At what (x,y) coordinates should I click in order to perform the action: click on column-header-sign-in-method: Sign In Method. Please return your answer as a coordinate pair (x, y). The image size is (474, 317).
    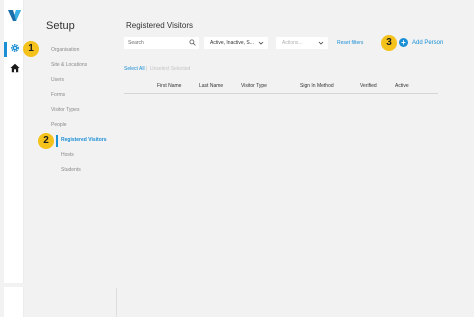
    Looking at the image, I should click on (317, 86).